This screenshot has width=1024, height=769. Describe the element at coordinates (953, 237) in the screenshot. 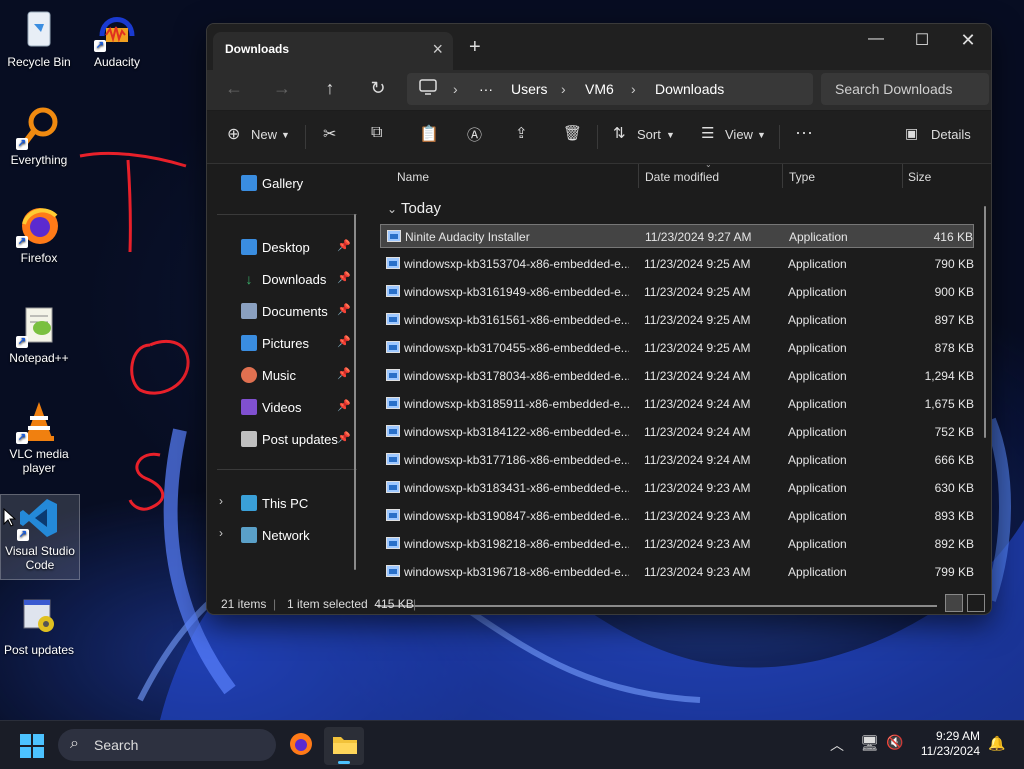

I see `file-size: 416 KB` at that location.